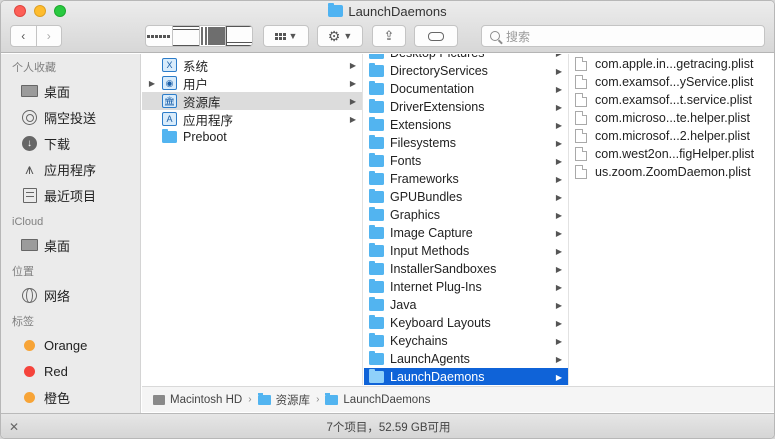 The width and height of the screenshot is (775, 439). What do you see at coordinates (340, 36) in the screenshot?
I see `action-button: ⚙ ▼` at bounding box center [340, 36].